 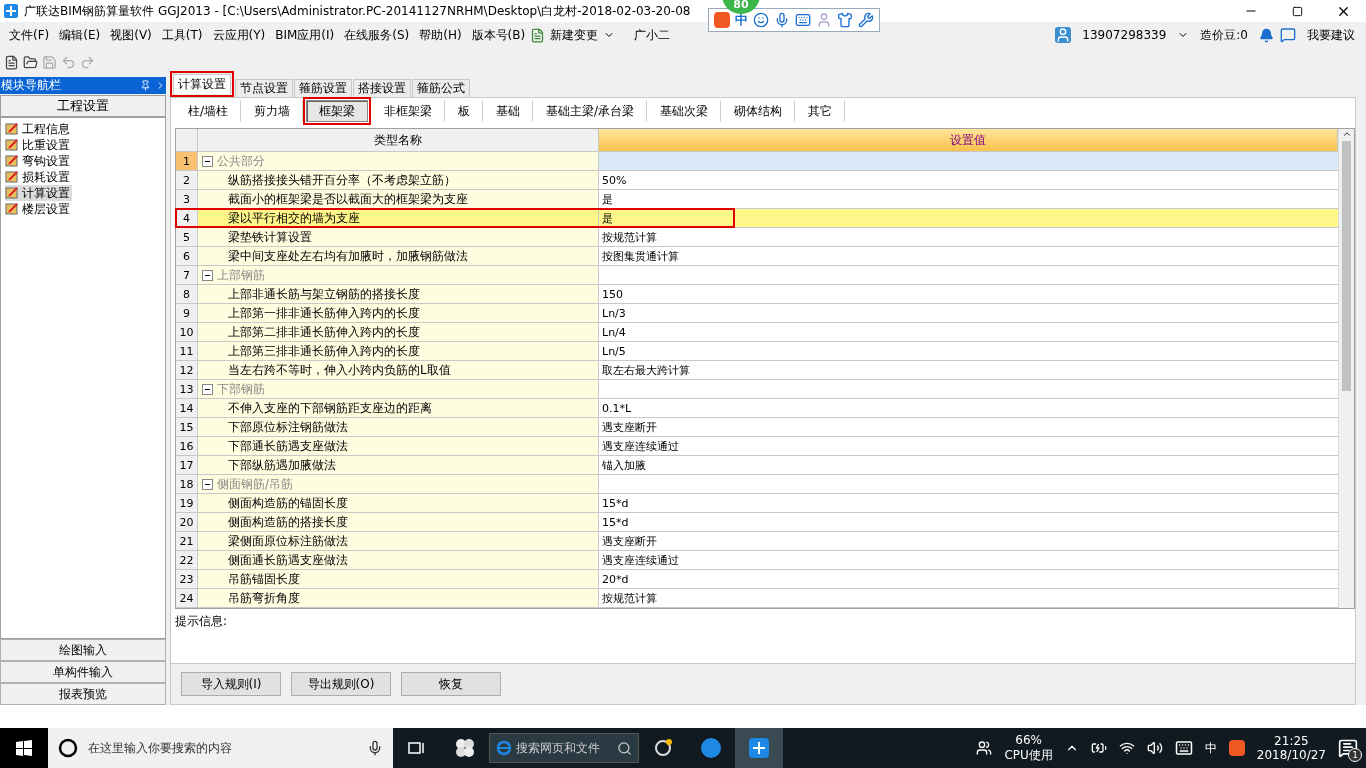 I want to click on people-icon, so click(x=984, y=748).